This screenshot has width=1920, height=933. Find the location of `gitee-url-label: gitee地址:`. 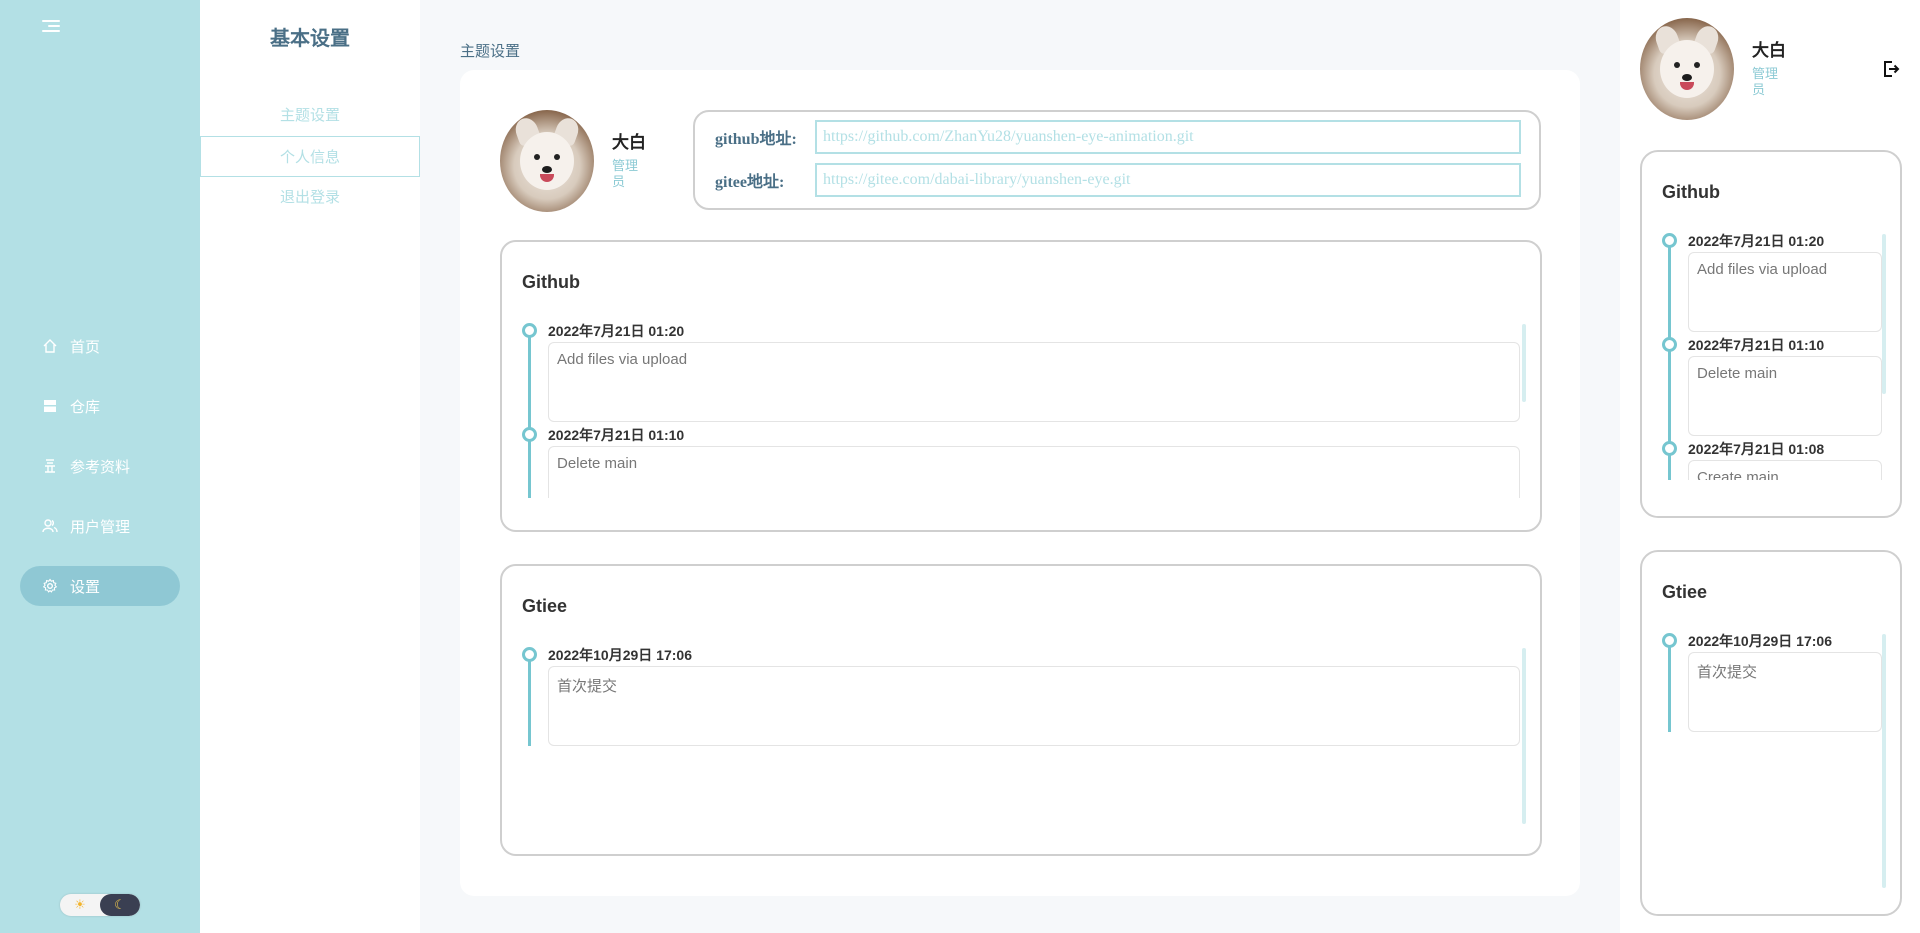

gitee-url-label: gitee地址: is located at coordinates (750, 182).